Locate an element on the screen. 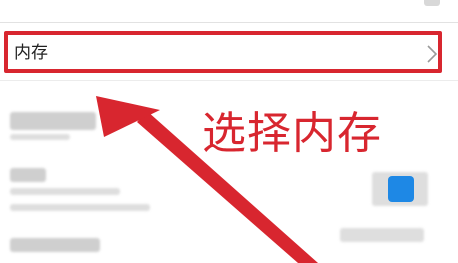 This screenshot has width=458, height=263. blurred-top-element is located at coordinates (432, 3).